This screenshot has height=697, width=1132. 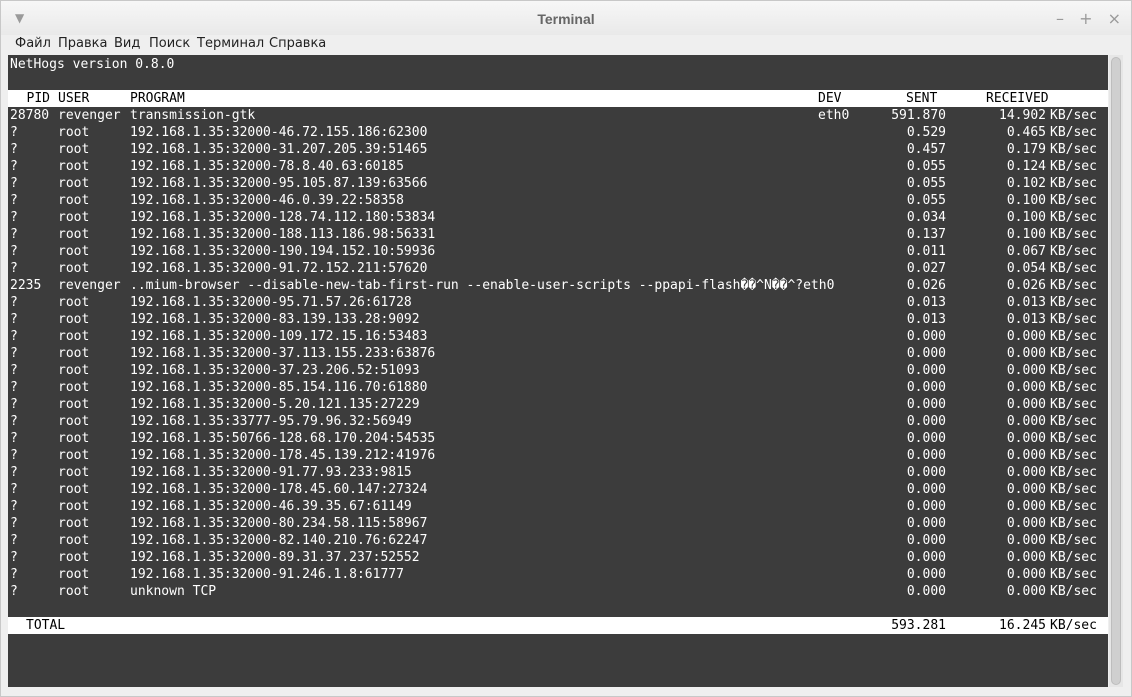 What do you see at coordinates (283, 251) in the screenshot?
I see `cell-program: 192.168.1.35:32000-190.194.152.10:59936` at bounding box center [283, 251].